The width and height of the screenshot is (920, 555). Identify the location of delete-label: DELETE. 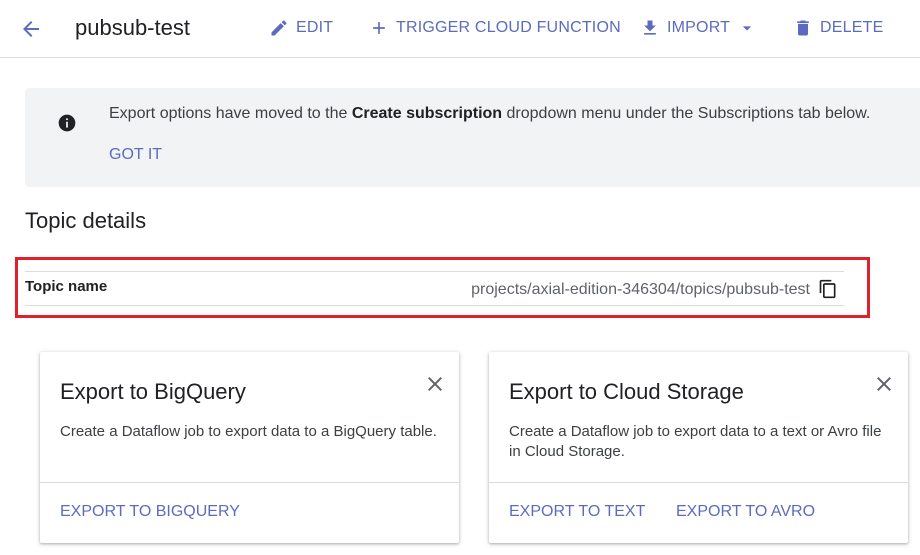
(852, 27).